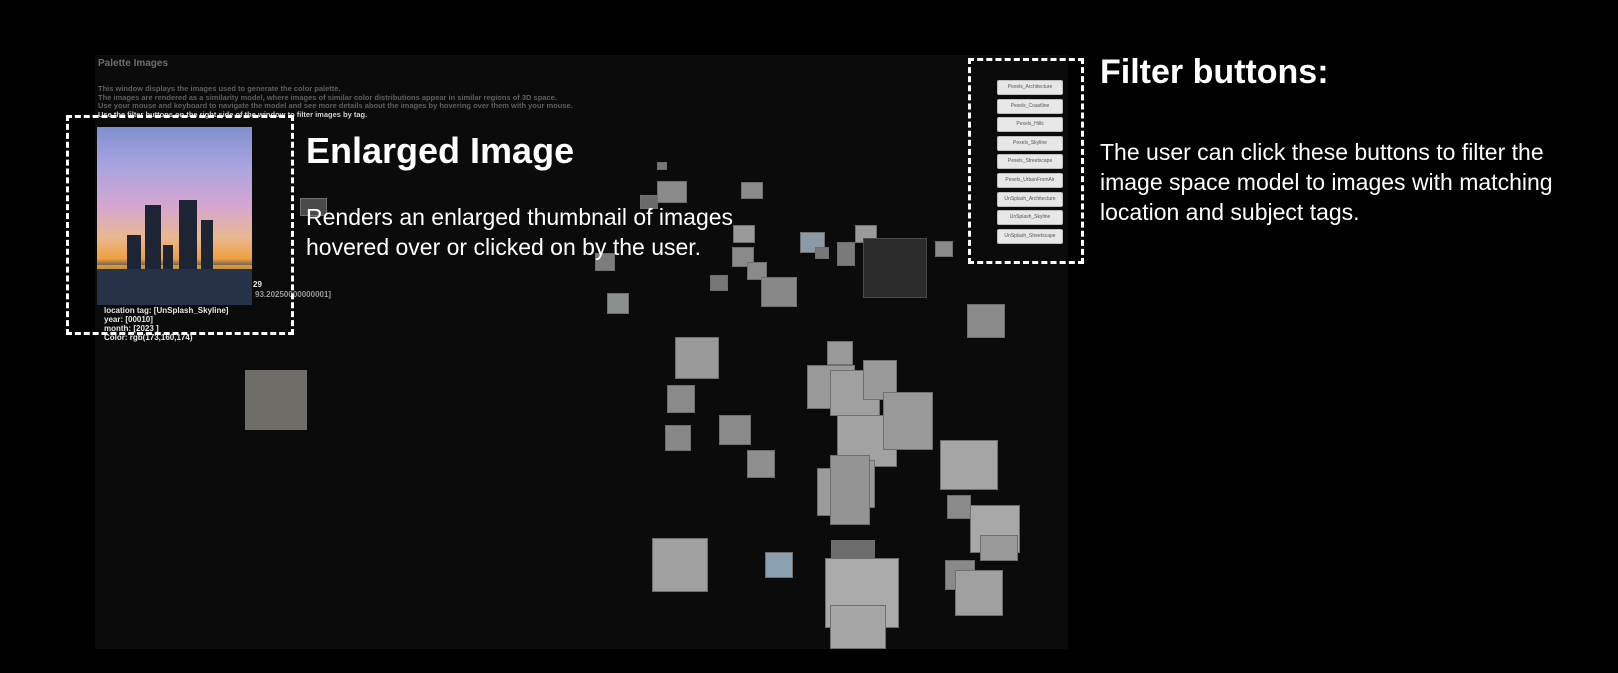  What do you see at coordinates (1230, 212) in the screenshot?
I see `callout-line: location and subject tags.` at bounding box center [1230, 212].